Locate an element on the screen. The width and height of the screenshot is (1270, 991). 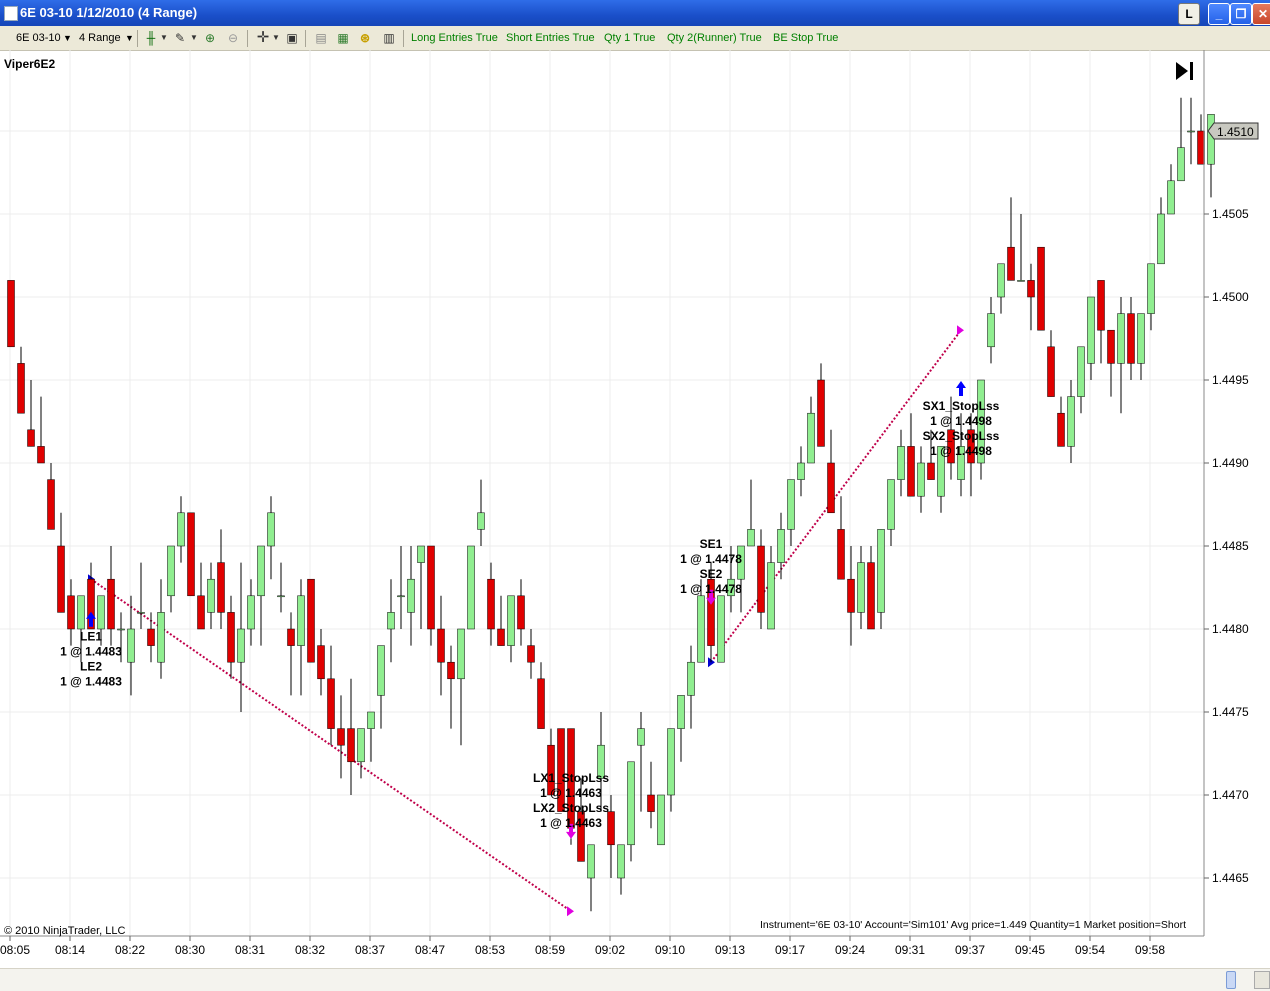
strategies-icon: ⊛ is located at coordinates (365, 38).